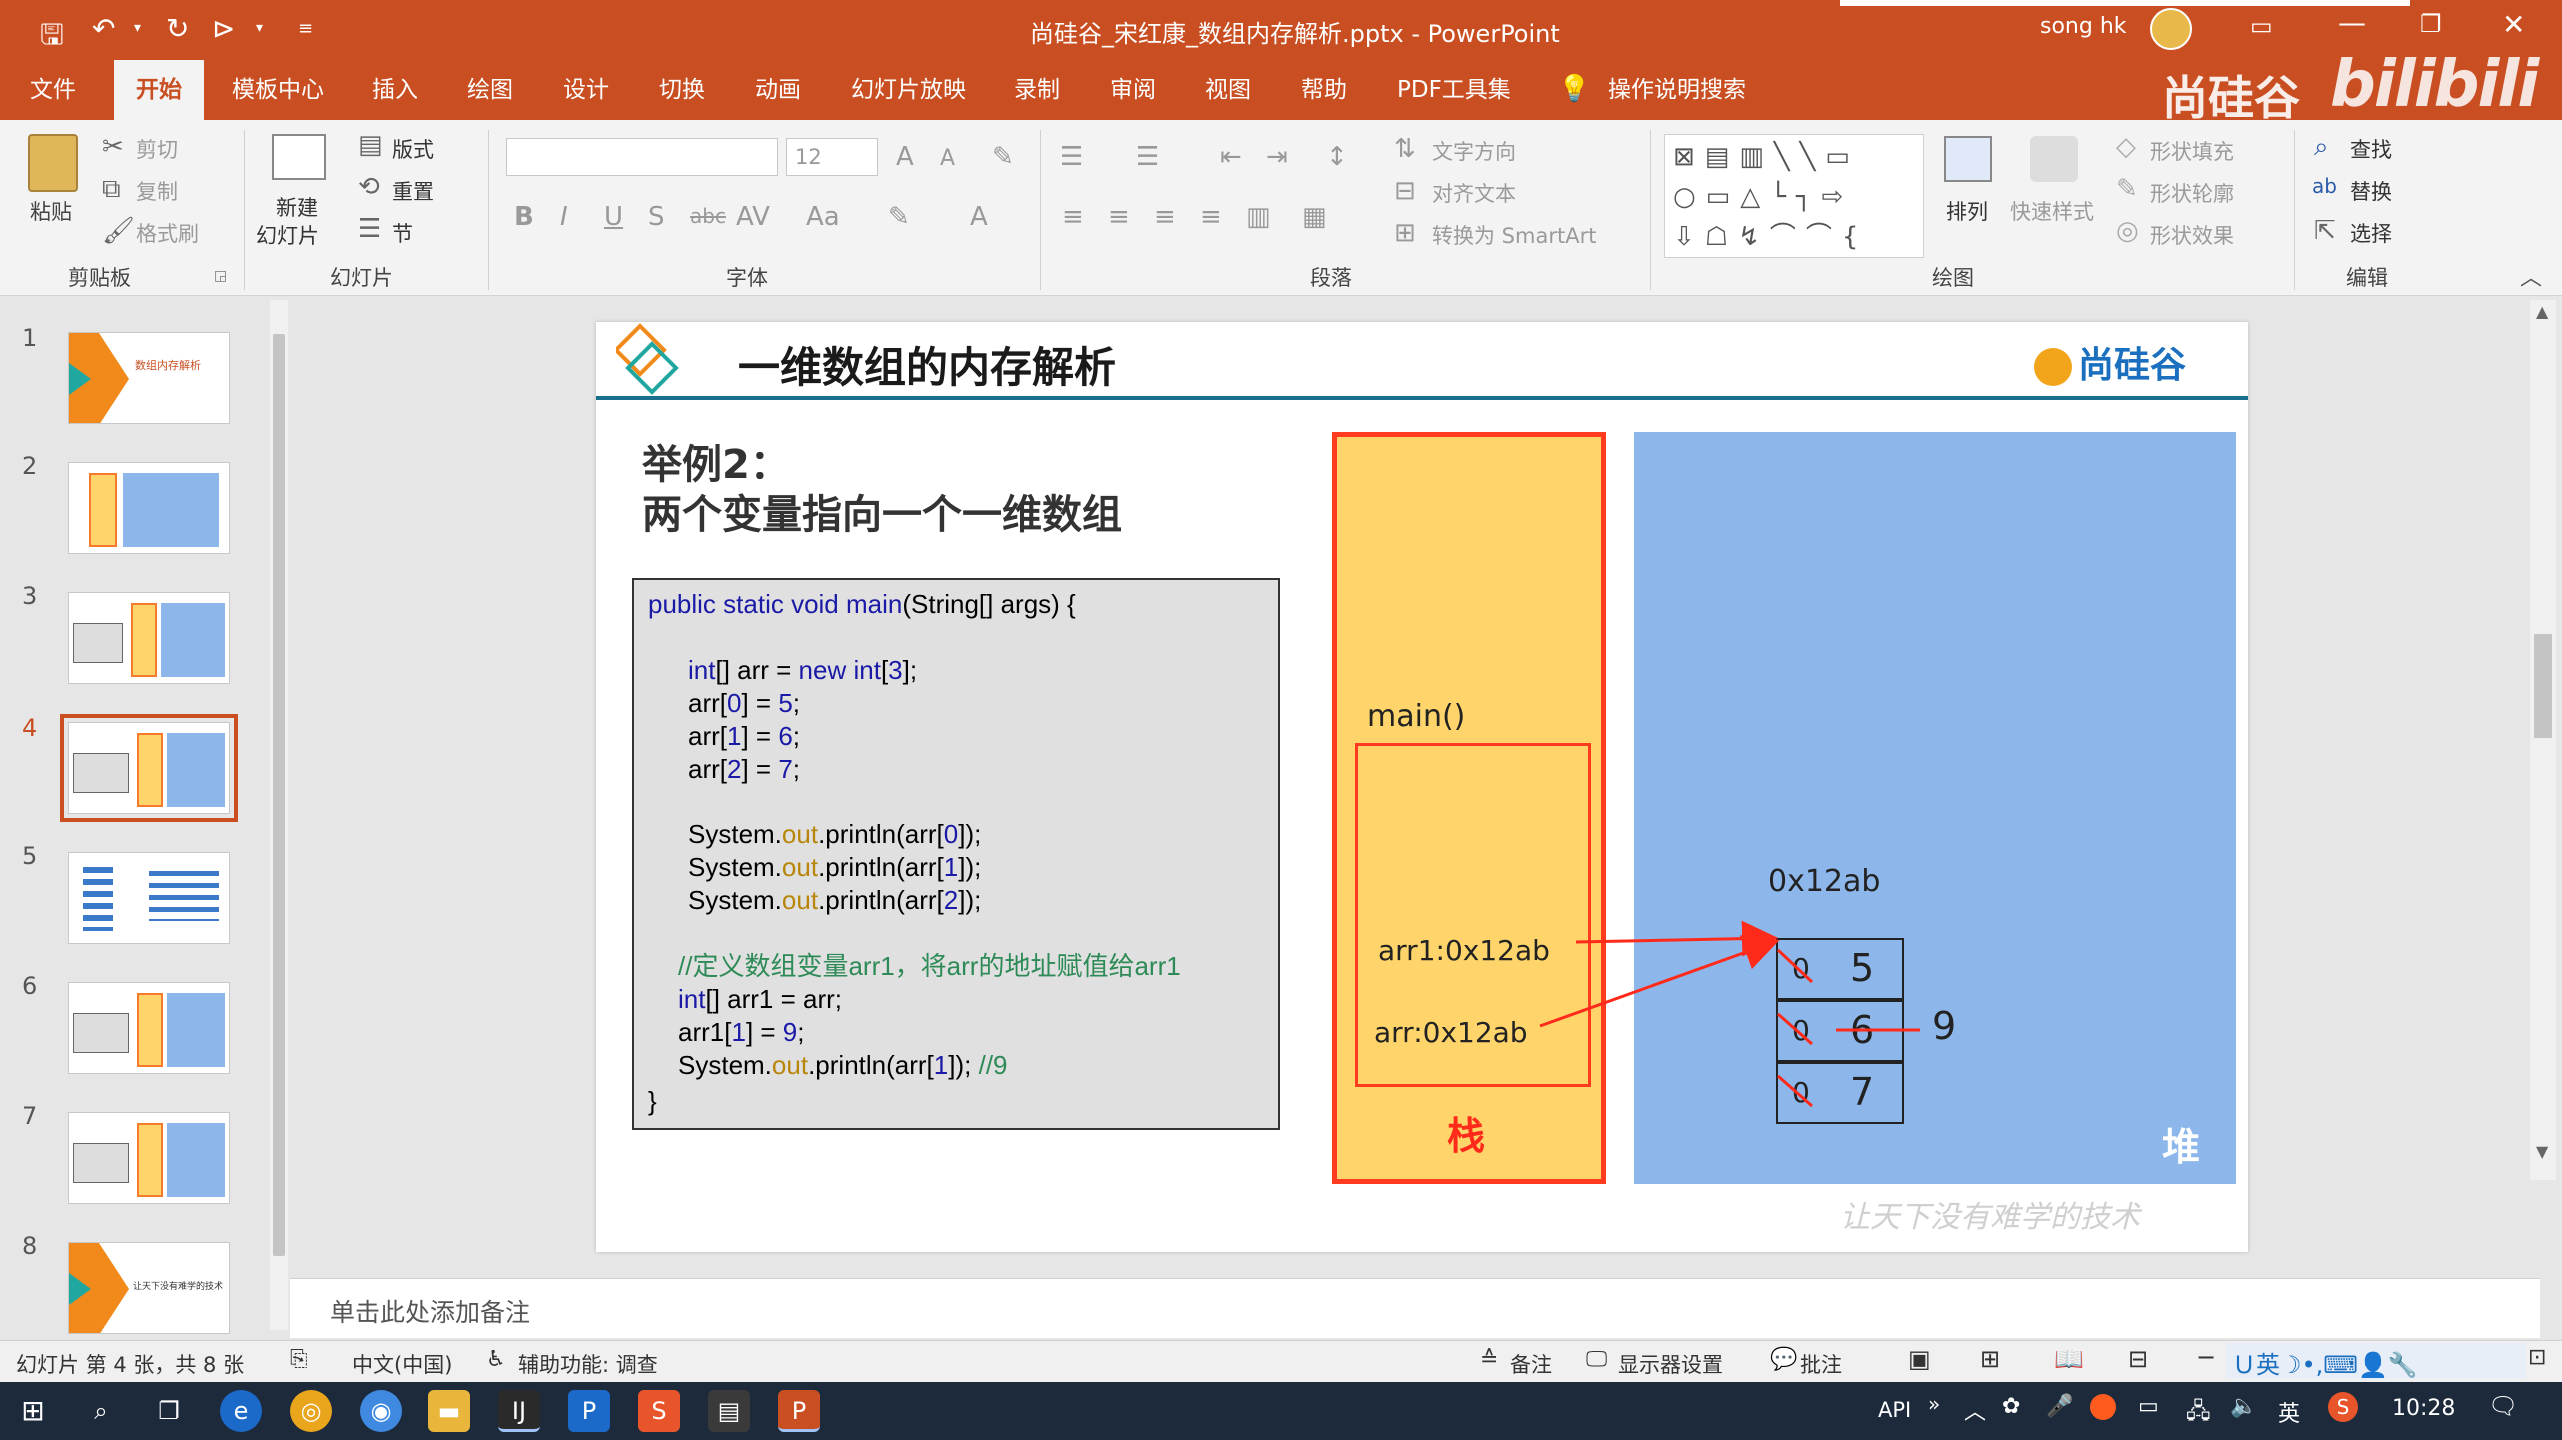 This screenshot has height=1440, width=2562. Describe the element at coordinates (137, 28) in the screenshot. I see `undo-dropdown-icon: ▾` at that location.